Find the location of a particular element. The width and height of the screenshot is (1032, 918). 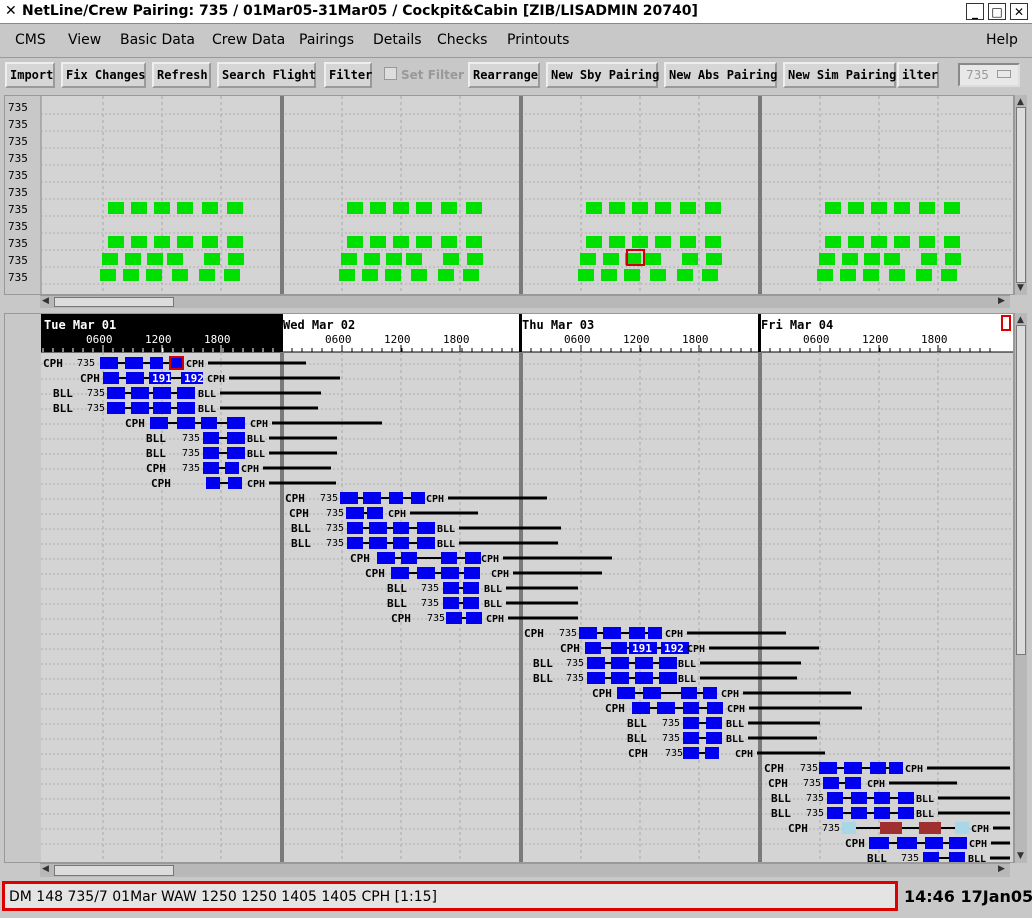

filter-partial-button: ilter is located at coordinates (918, 75).